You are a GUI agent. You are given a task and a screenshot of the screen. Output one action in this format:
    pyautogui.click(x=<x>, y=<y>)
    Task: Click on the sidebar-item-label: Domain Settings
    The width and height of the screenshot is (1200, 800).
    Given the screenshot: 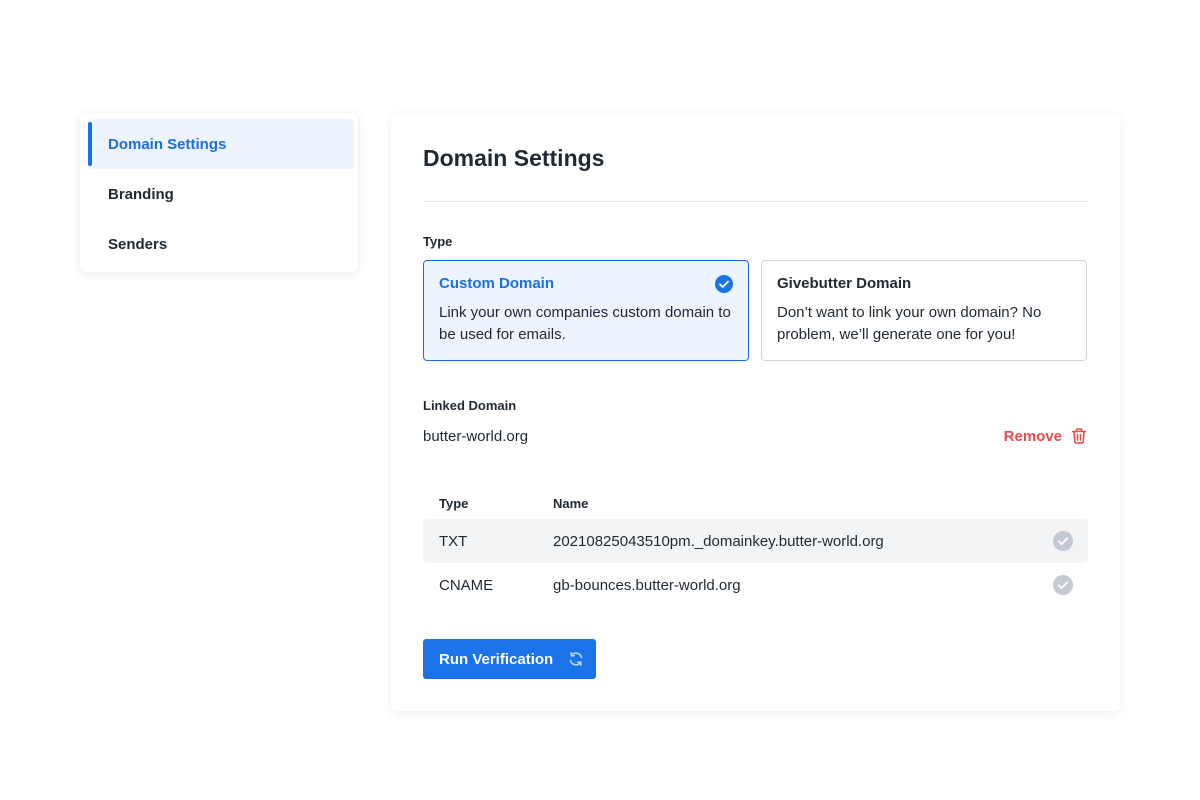 What is the action you would take?
    pyautogui.click(x=167, y=144)
    